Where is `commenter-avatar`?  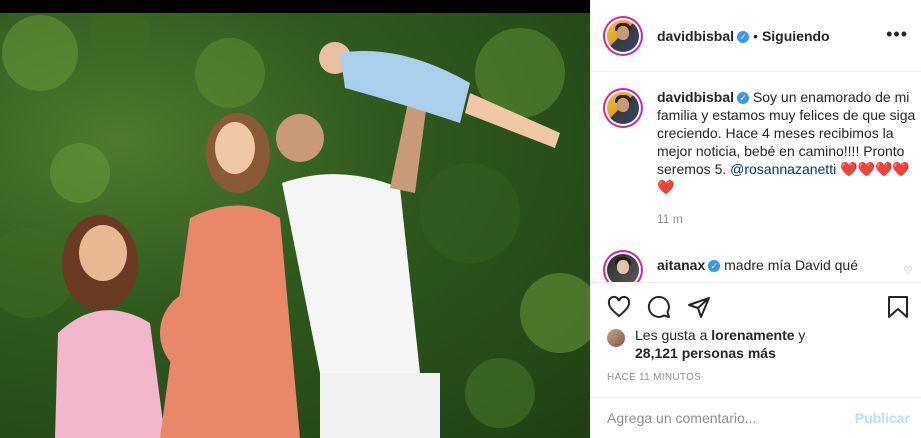 commenter-avatar is located at coordinates (623, 268).